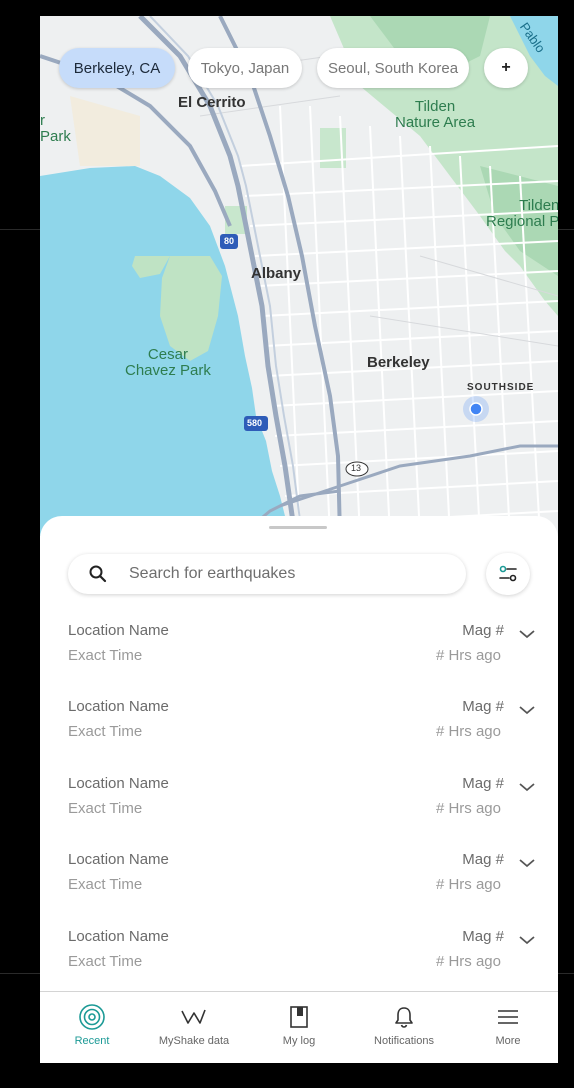 This screenshot has height=1088, width=574. What do you see at coordinates (168, 362) in the screenshot?
I see `map-label-cesar-chavez-park: Cesar Chavez Park` at bounding box center [168, 362].